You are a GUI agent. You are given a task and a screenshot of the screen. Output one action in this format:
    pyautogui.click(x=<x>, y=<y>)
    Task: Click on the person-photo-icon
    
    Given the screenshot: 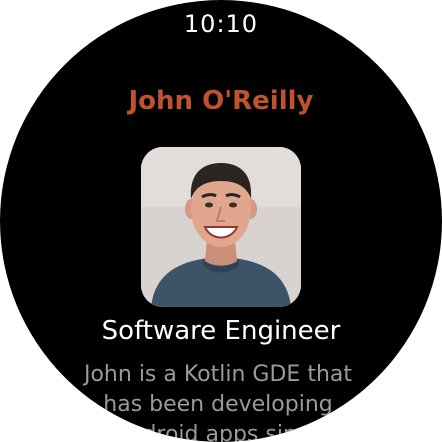 What is the action you would take?
    pyautogui.click(x=221, y=227)
    